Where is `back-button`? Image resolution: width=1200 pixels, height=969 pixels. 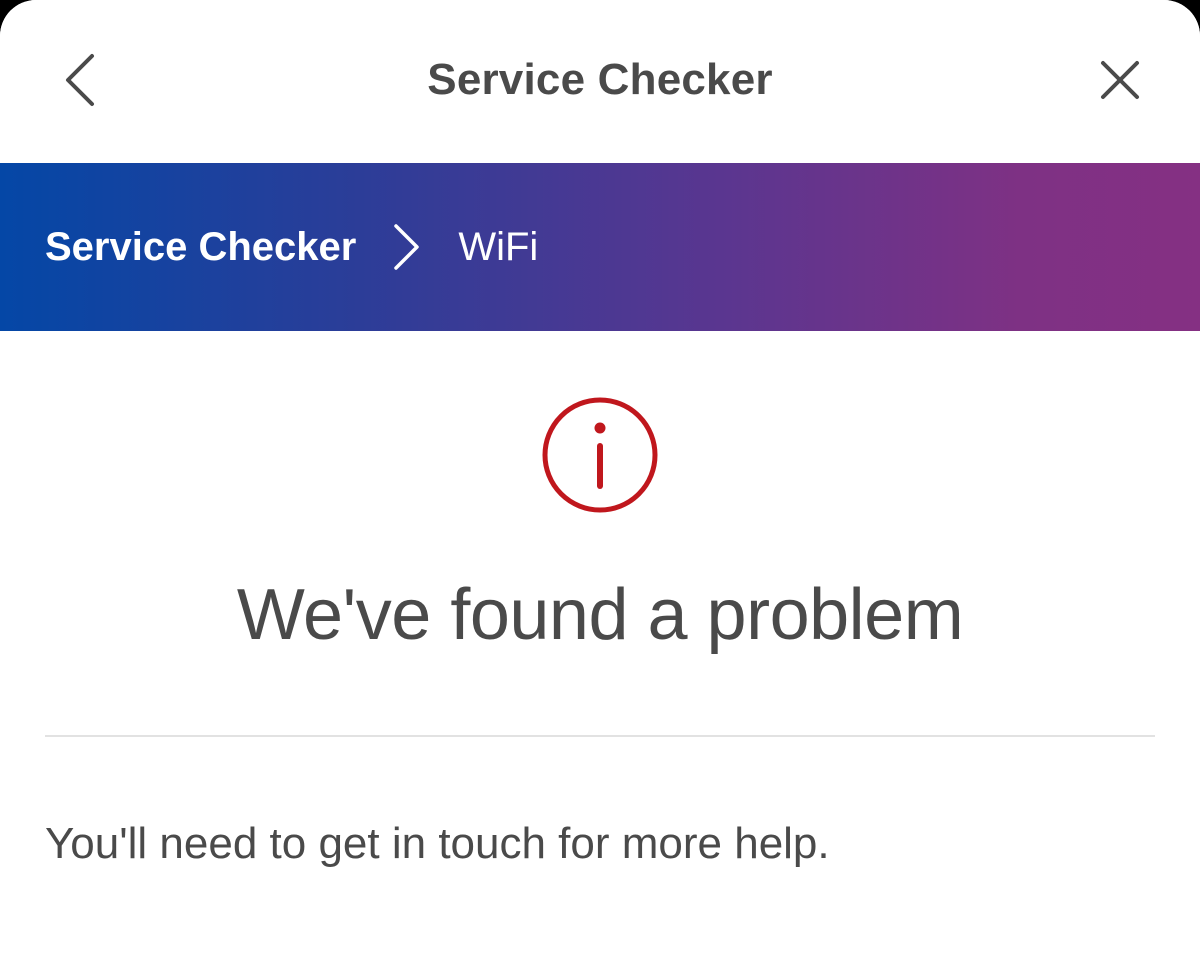
back-button is located at coordinates (80, 80).